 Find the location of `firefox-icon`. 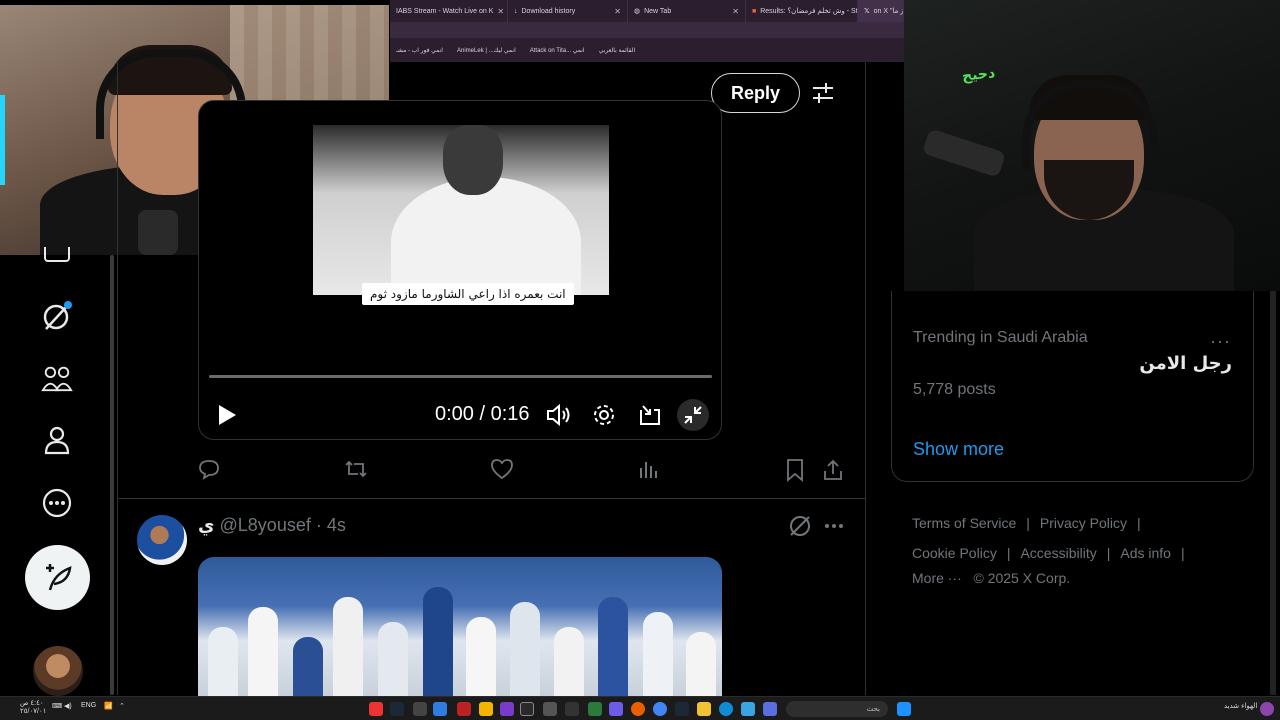

firefox-icon is located at coordinates (638, 709).